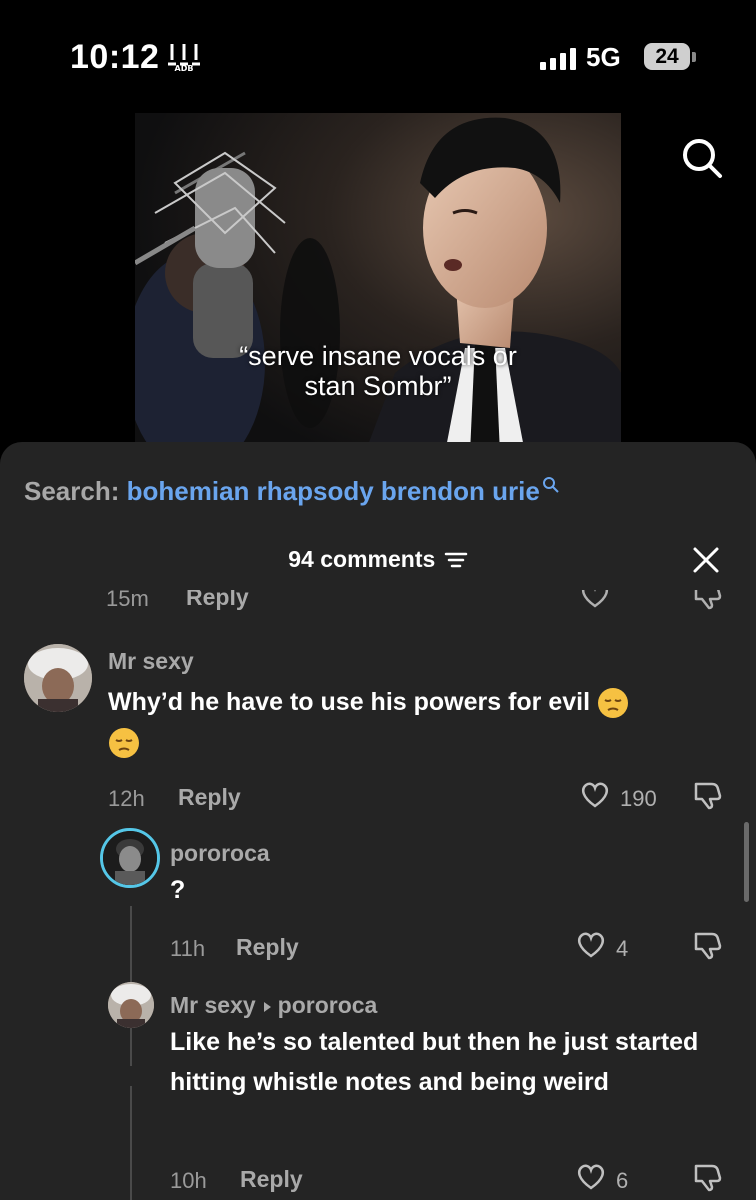 The image size is (756, 1200). I want to click on app-activity-icon: ADB, so click(184, 58).